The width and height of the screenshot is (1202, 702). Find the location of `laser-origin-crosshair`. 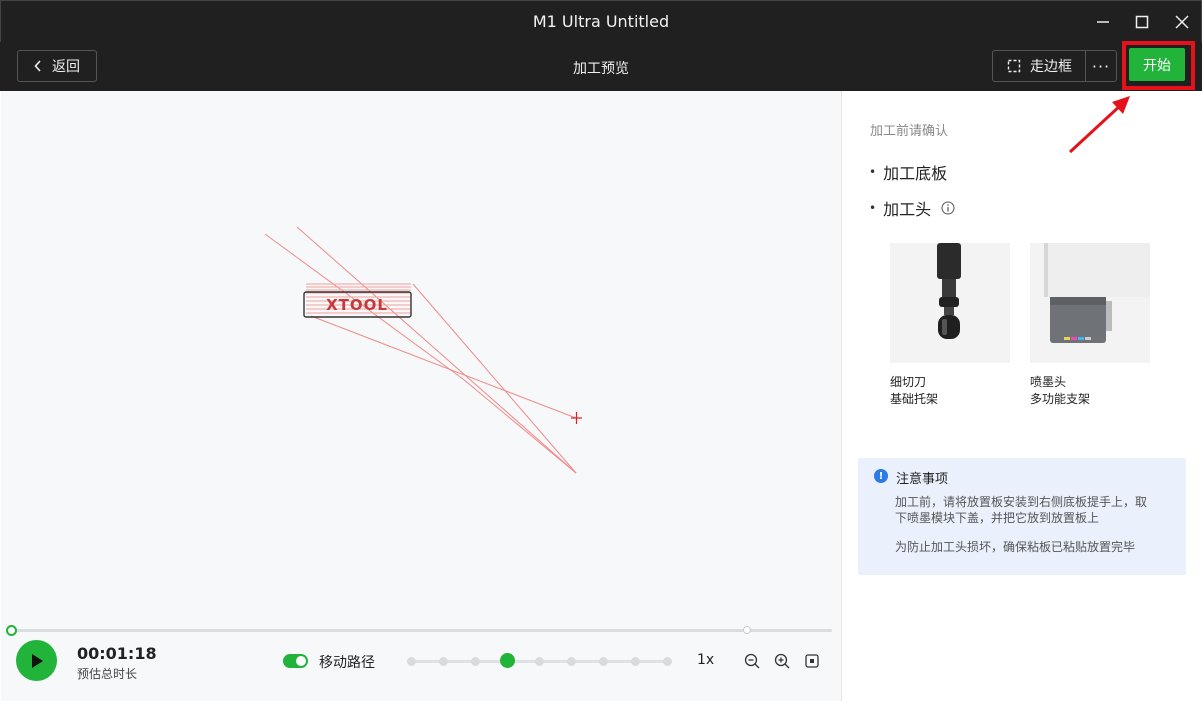

laser-origin-crosshair is located at coordinates (576, 418).